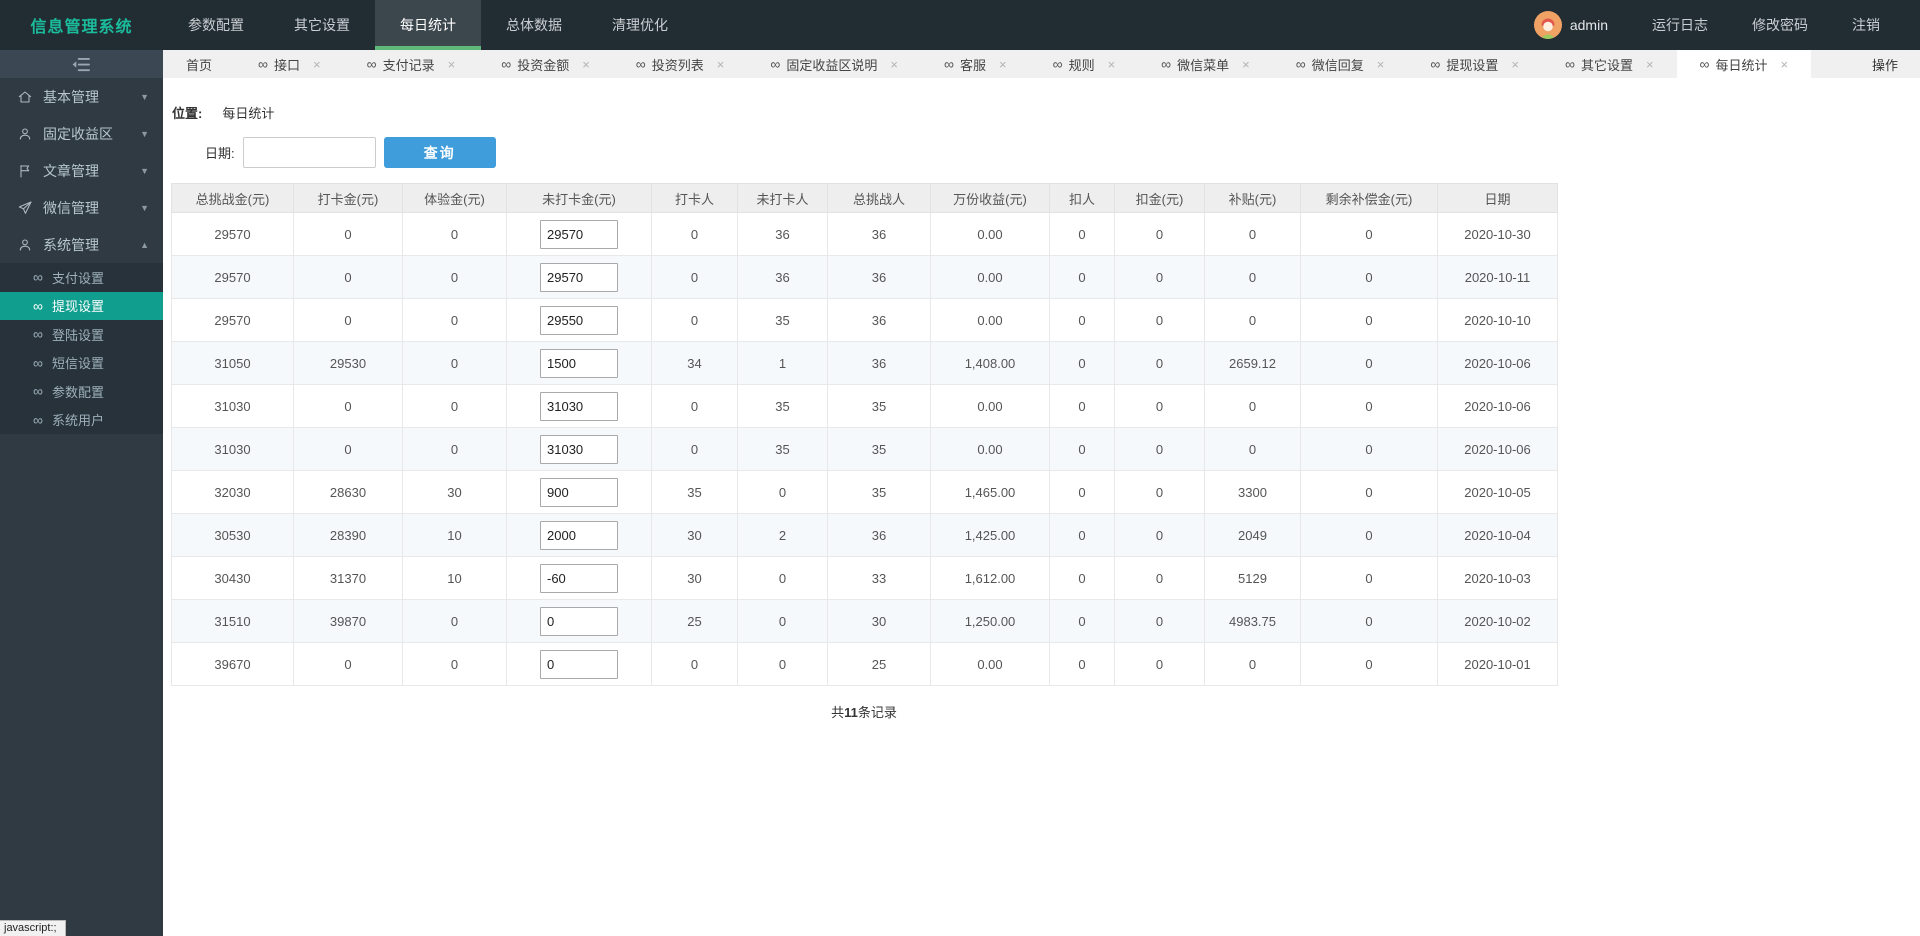 The width and height of the screenshot is (1920, 936). What do you see at coordinates (1062, 152) in the screenshot?
I see `search-row: 日期: 查询` at bounding box center [1062, 152].